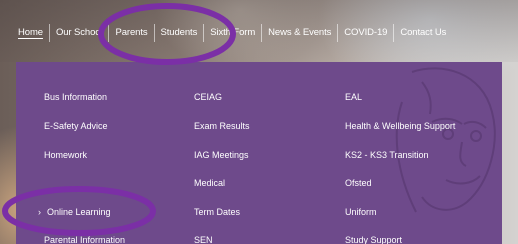 The width and height of the screenshot is (518, 244). What do you see at coordinates (358, 183) in the screenshot?
I see `menu-item-ofsted: Ofsted` at bounding box center [358, 183].